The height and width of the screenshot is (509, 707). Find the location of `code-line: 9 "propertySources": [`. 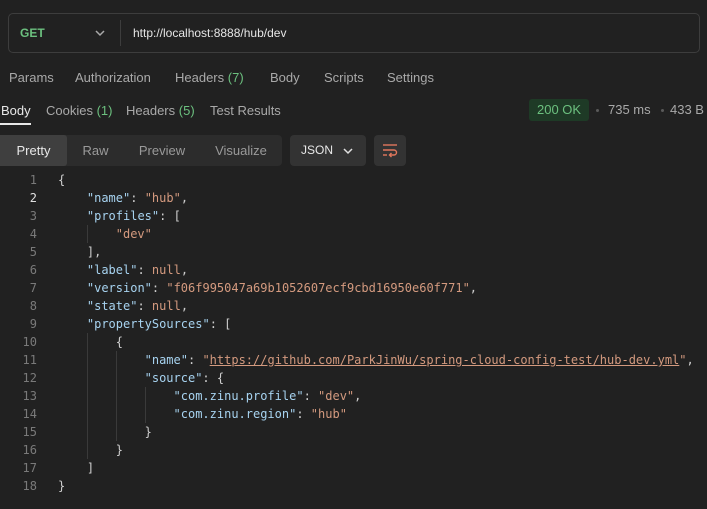

code-line: 9 "propertySources": [ is located at coordinates (353, 324).